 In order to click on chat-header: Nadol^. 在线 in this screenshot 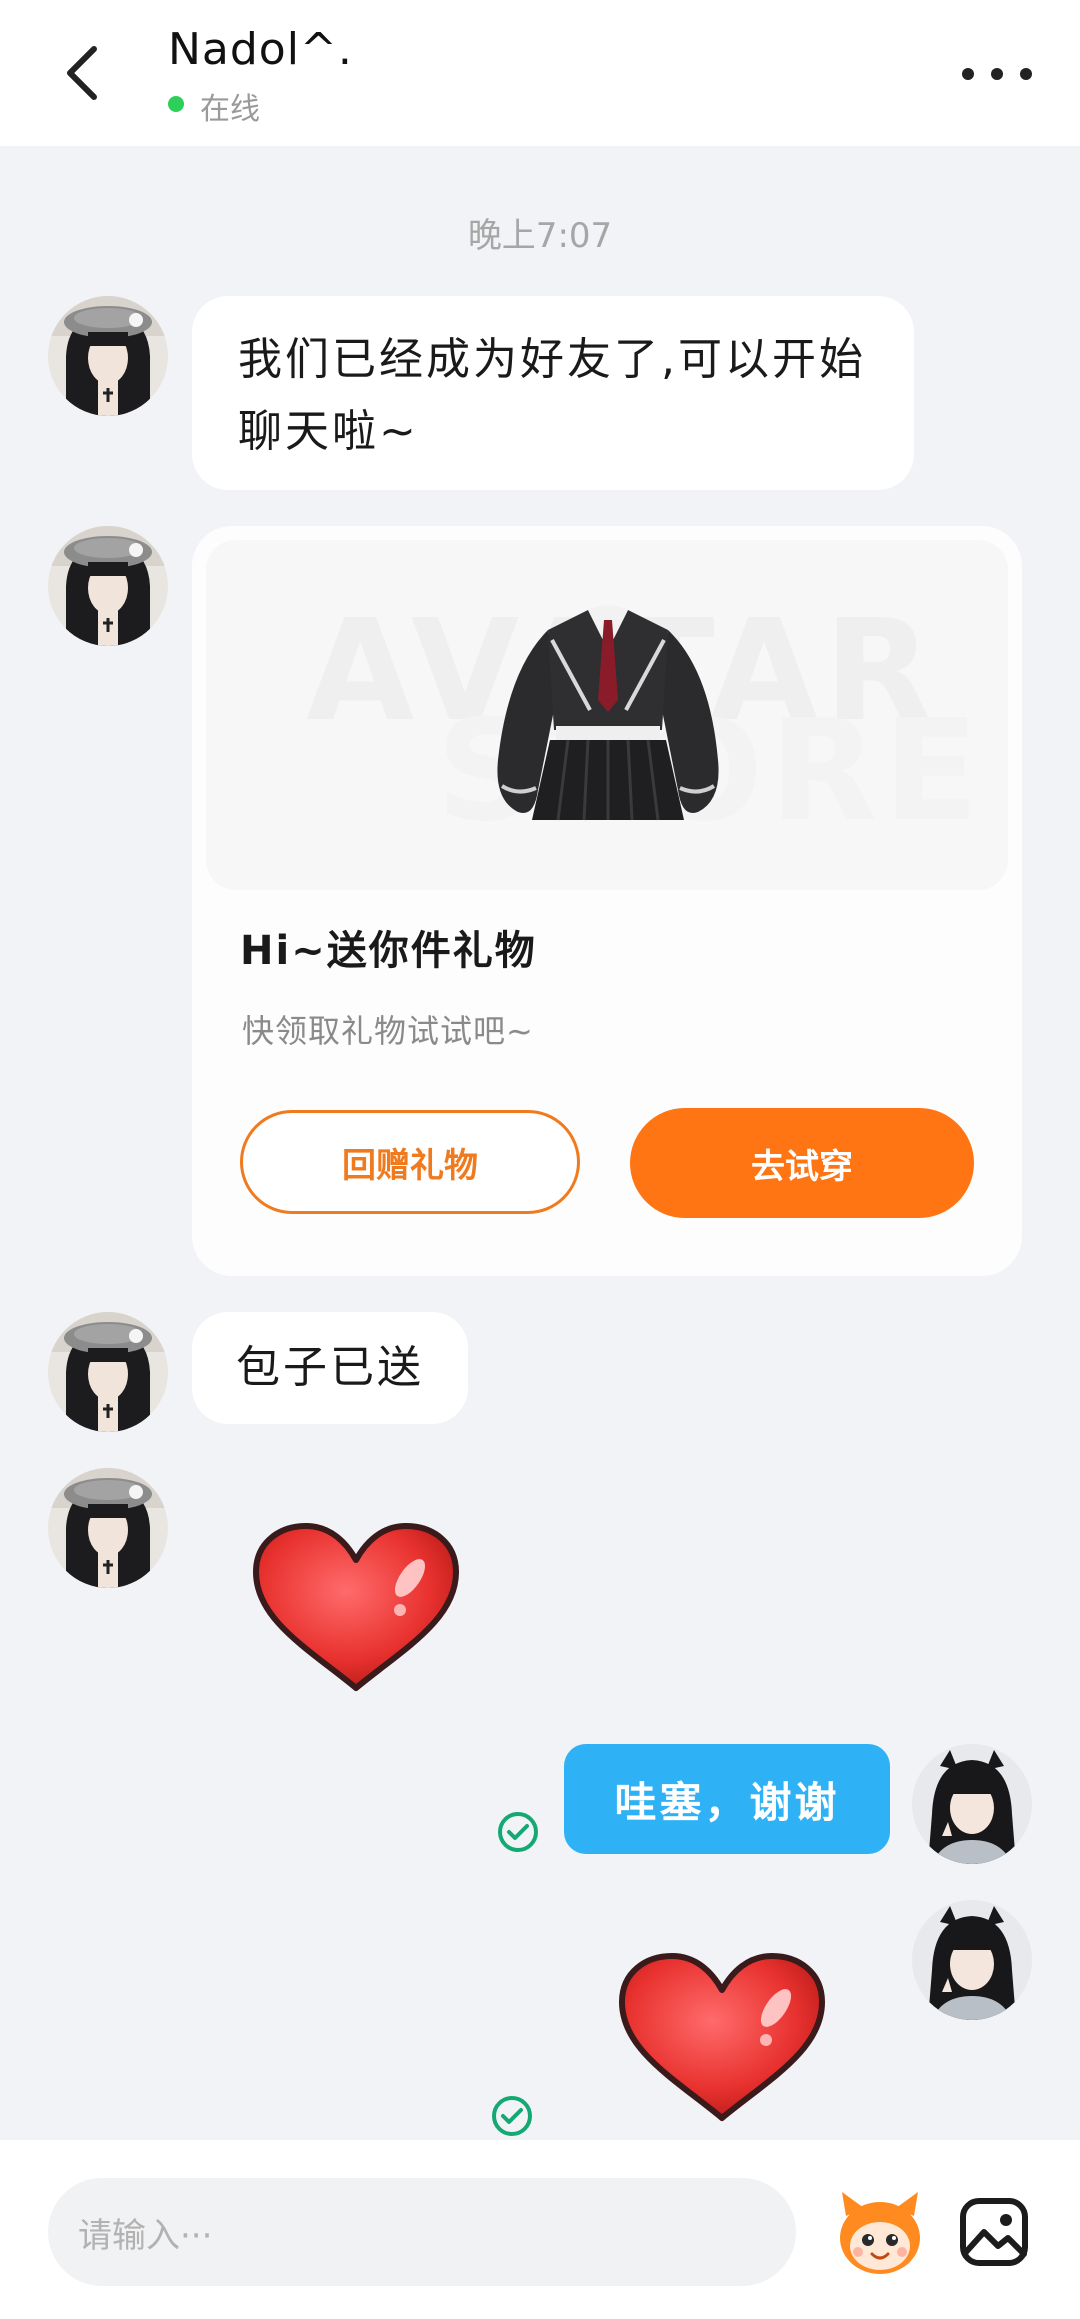, I will do `click(540, 73)`.